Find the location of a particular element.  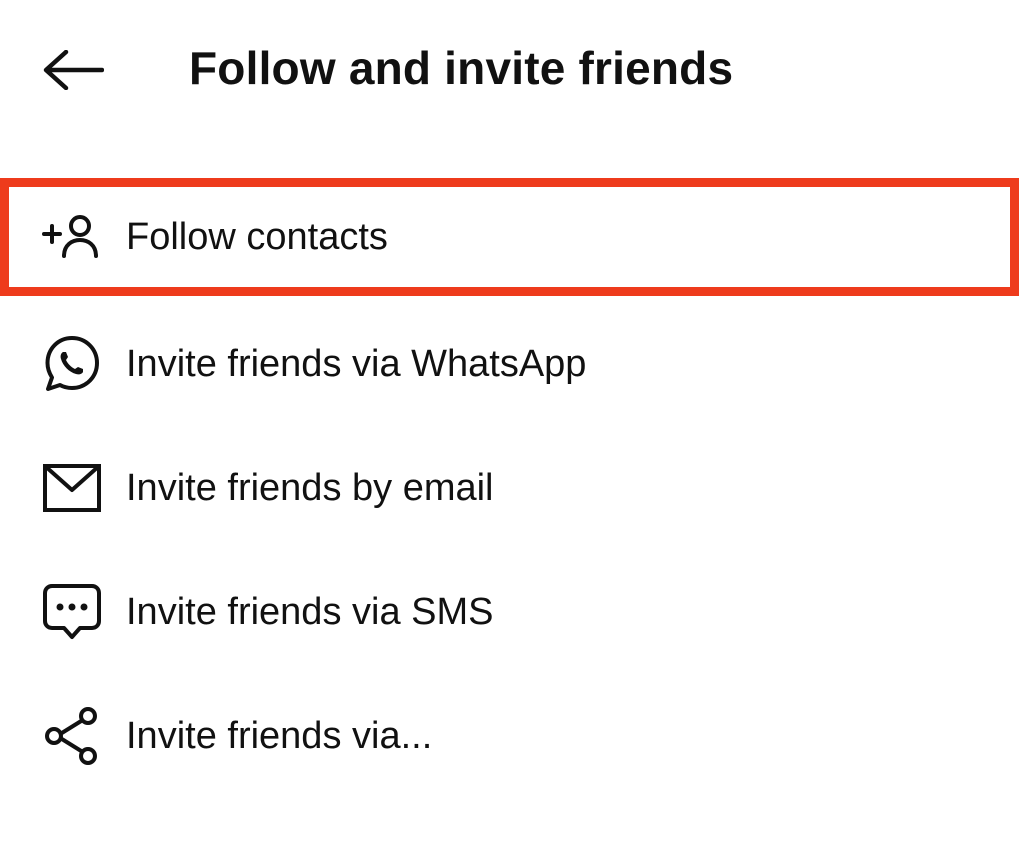

menu-item-label: Invite friends via WhatsApp is located at coordinates (356, 364).